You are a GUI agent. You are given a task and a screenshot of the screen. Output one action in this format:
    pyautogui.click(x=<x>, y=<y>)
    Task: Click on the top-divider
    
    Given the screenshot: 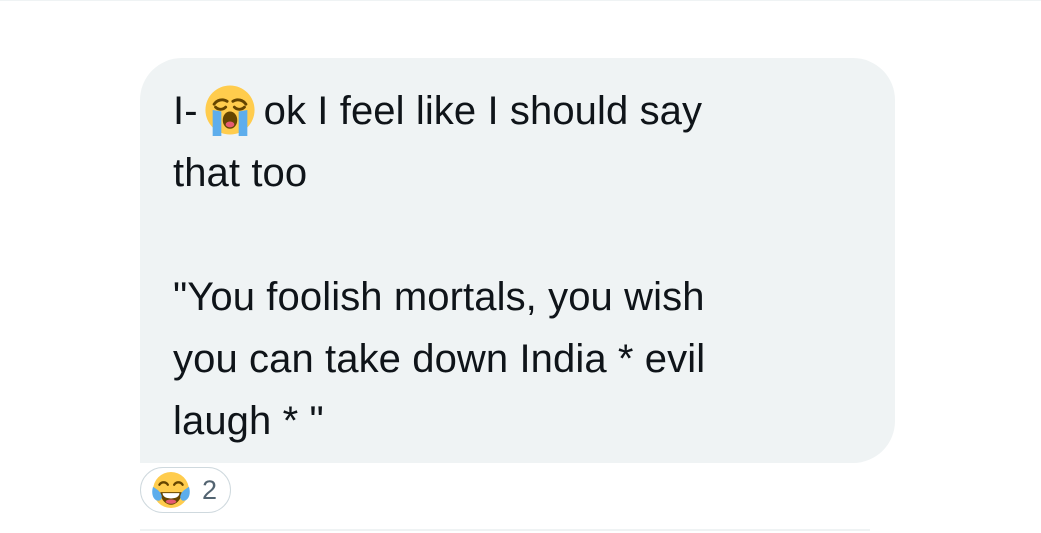 What is the action you would take?
    pyautogui.click(x=520, y=0)
    